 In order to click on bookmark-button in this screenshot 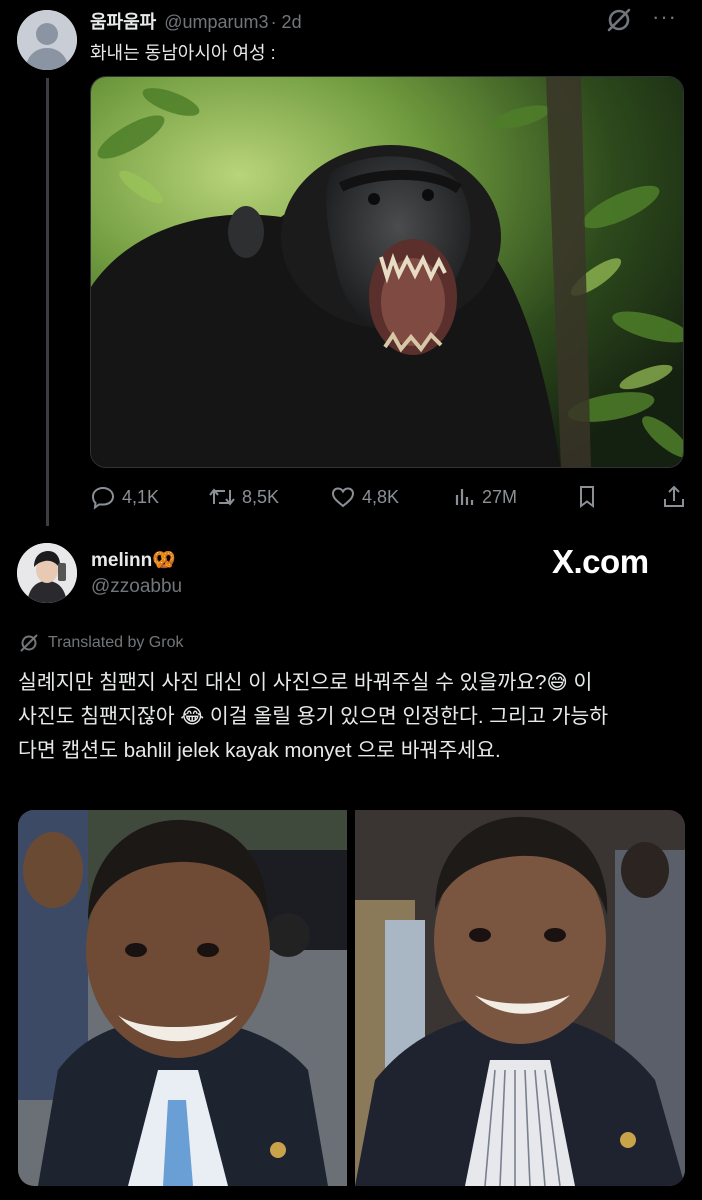, I will do `click(587, 497)`.